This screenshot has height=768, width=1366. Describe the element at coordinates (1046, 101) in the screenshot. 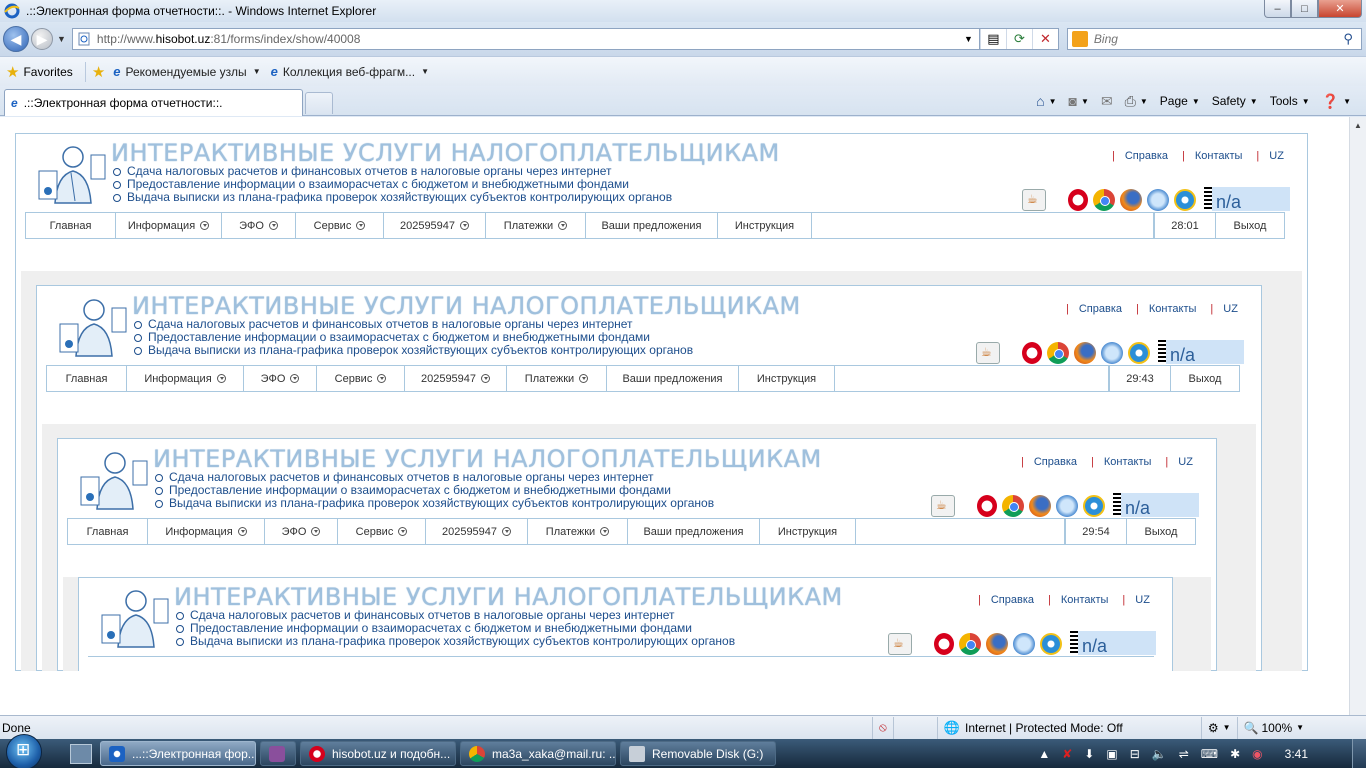

I see `home-button: ⌂ ▼` at that location.